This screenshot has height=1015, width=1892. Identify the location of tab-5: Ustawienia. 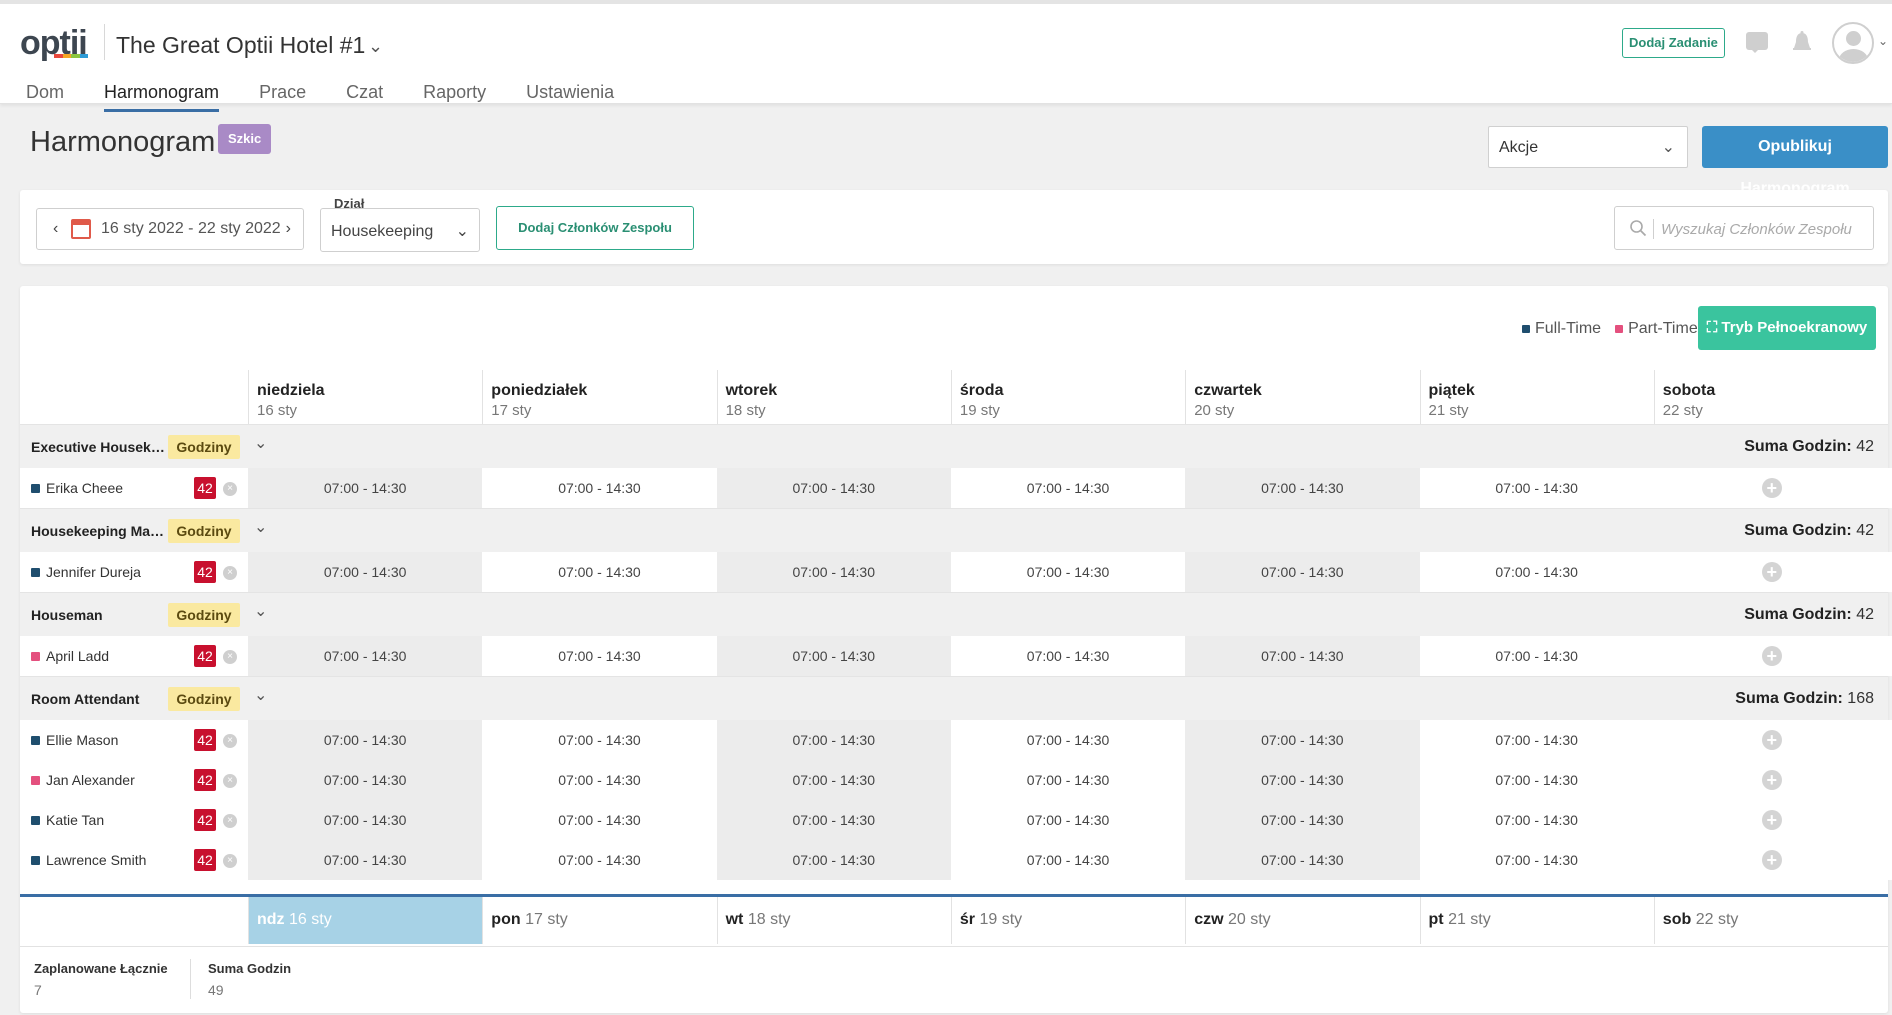
(570, 95).